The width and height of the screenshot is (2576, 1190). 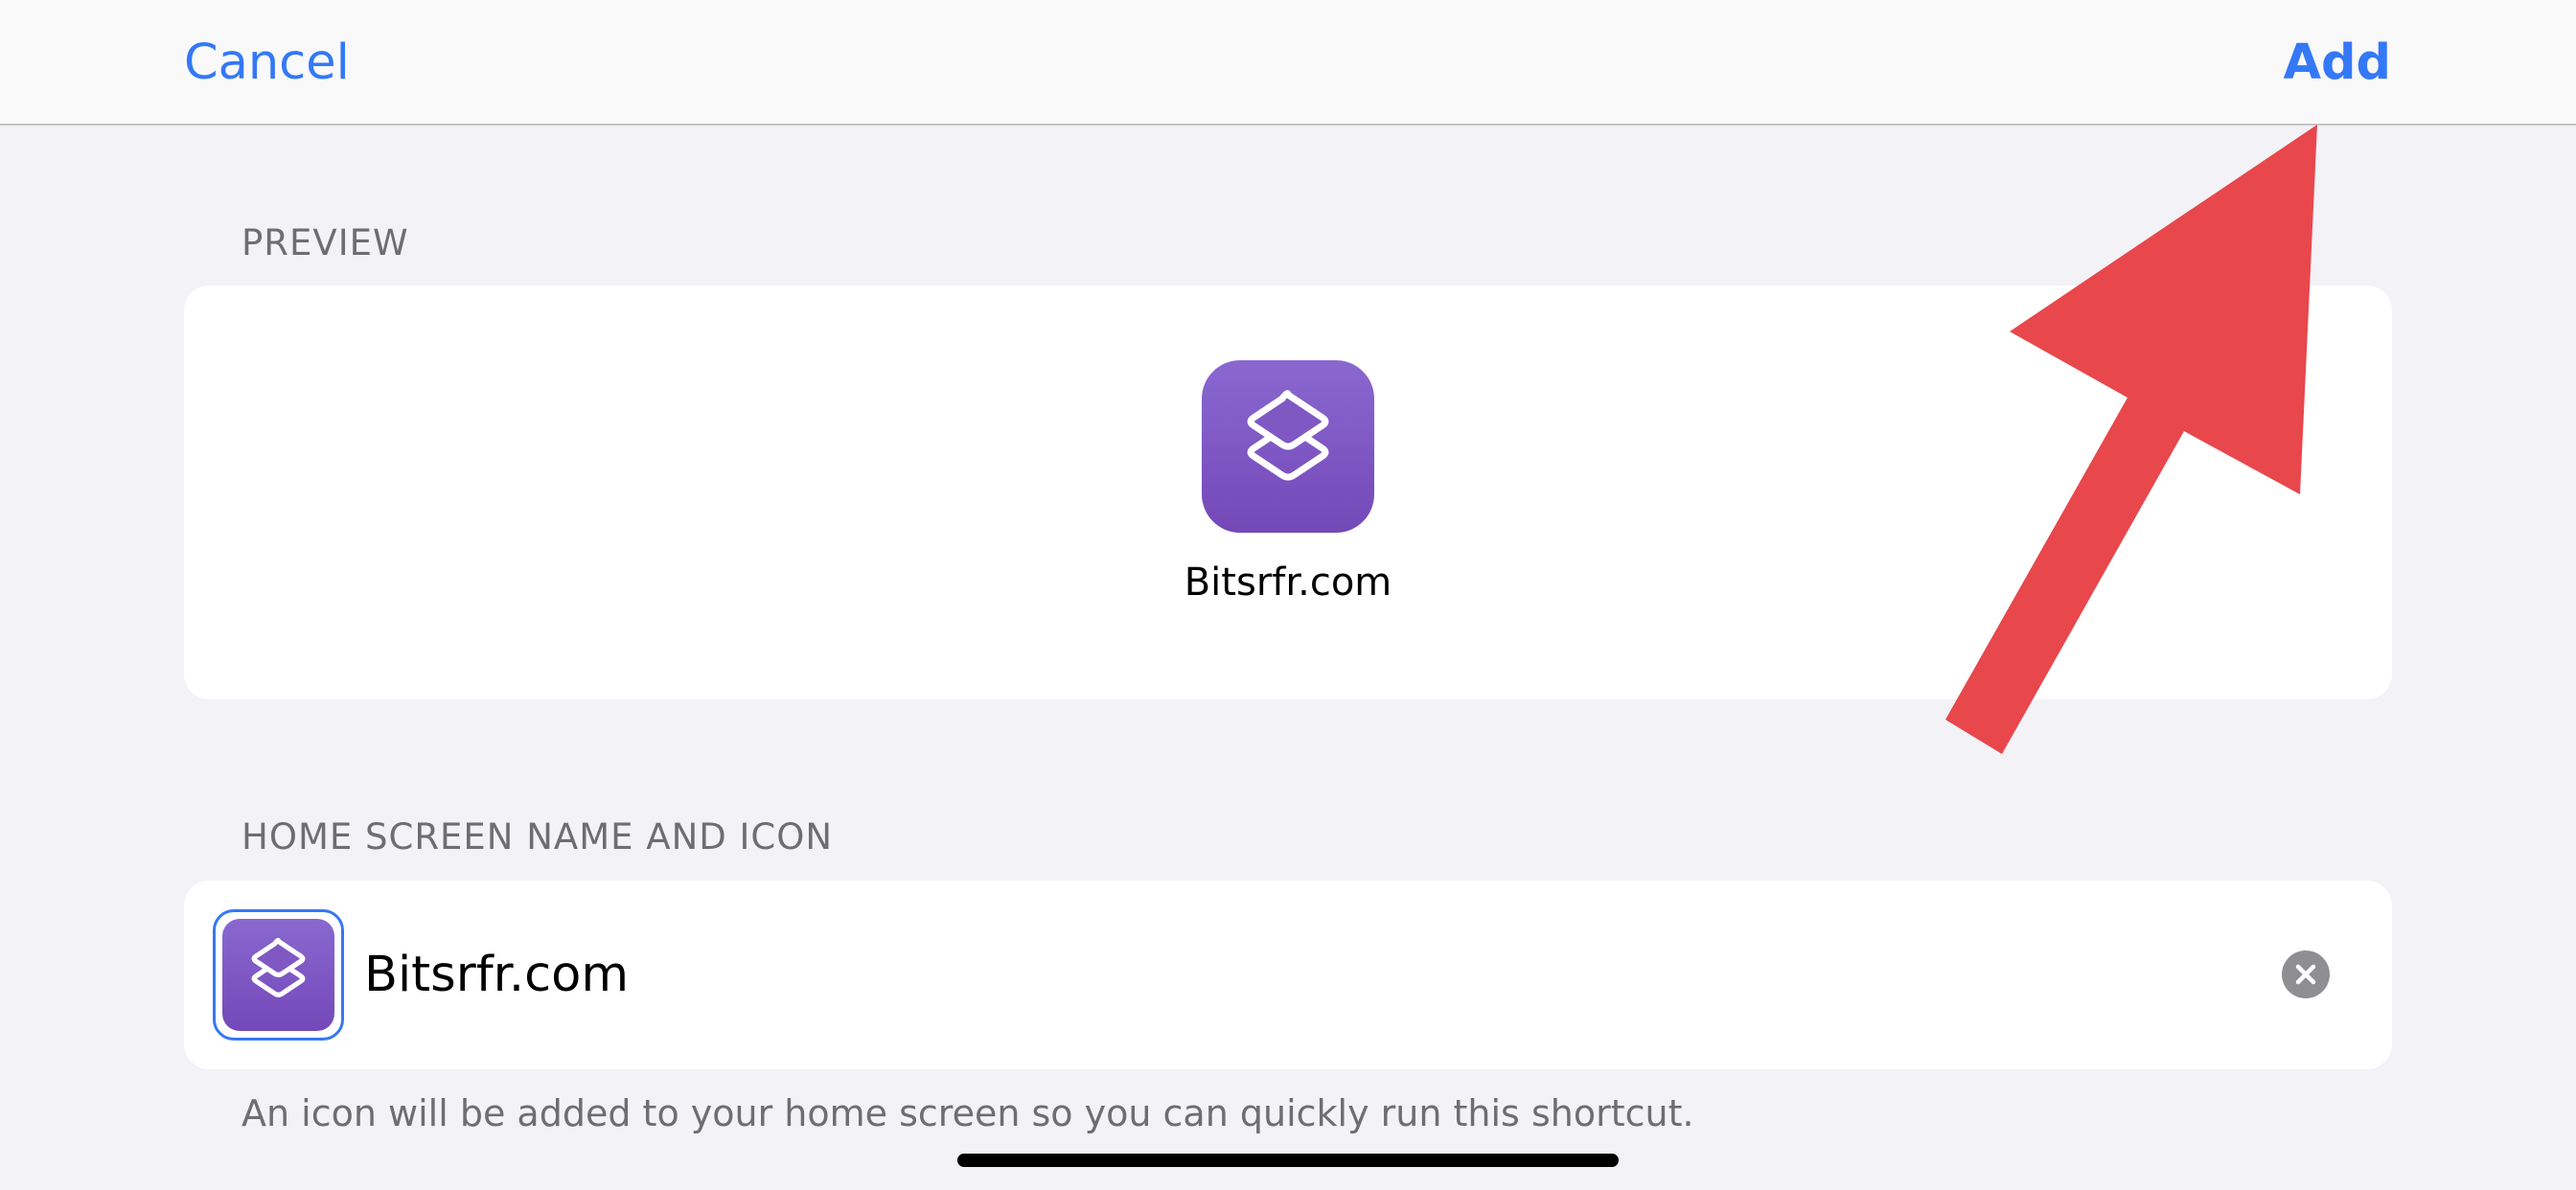 What do you see at coordinates (1274, 976) in the screenshot?
I see `home-screen-name-field: Bitsrfr.com` at bounding box center [1274, 976].